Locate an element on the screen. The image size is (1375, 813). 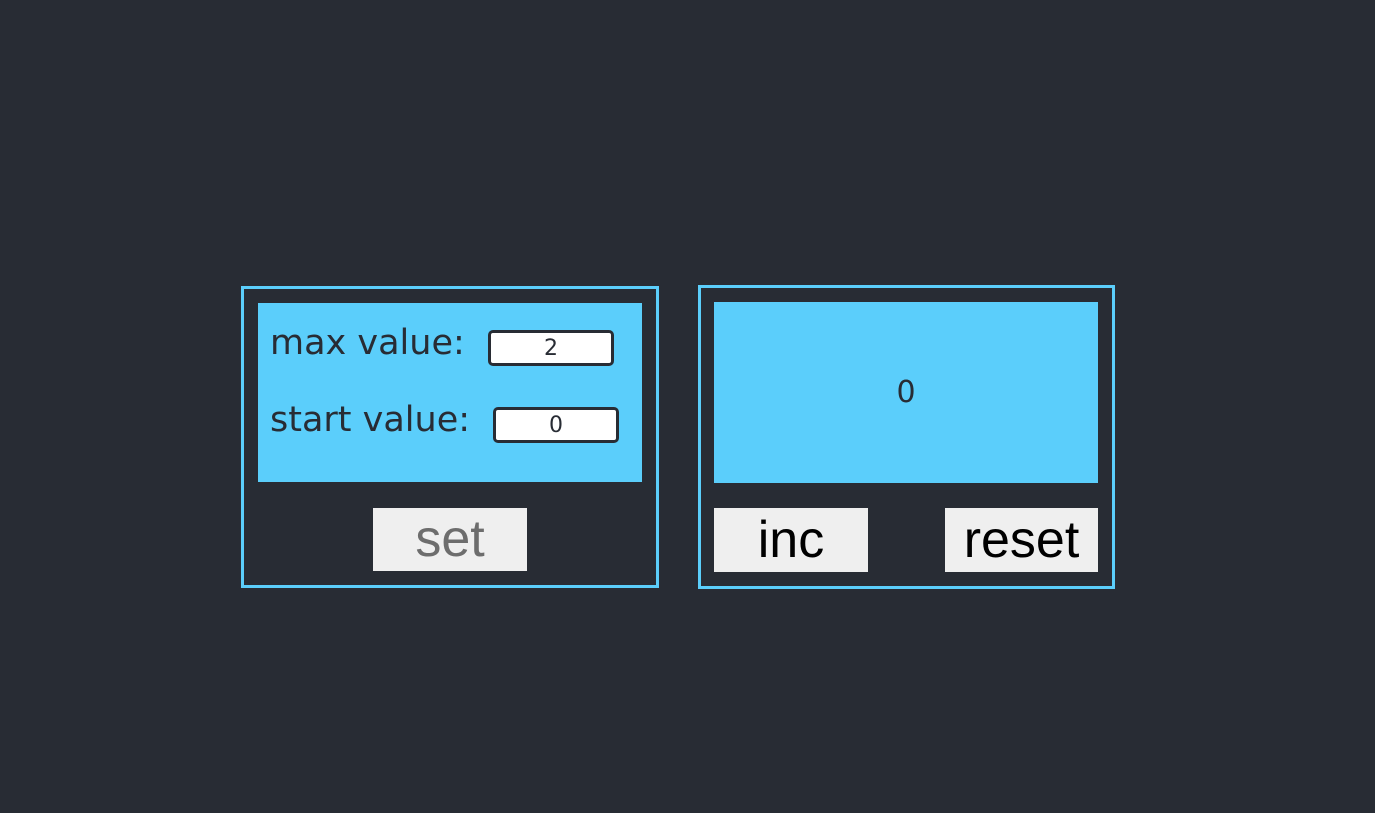
counter-value: 0 is located at coordinates (906, 392).